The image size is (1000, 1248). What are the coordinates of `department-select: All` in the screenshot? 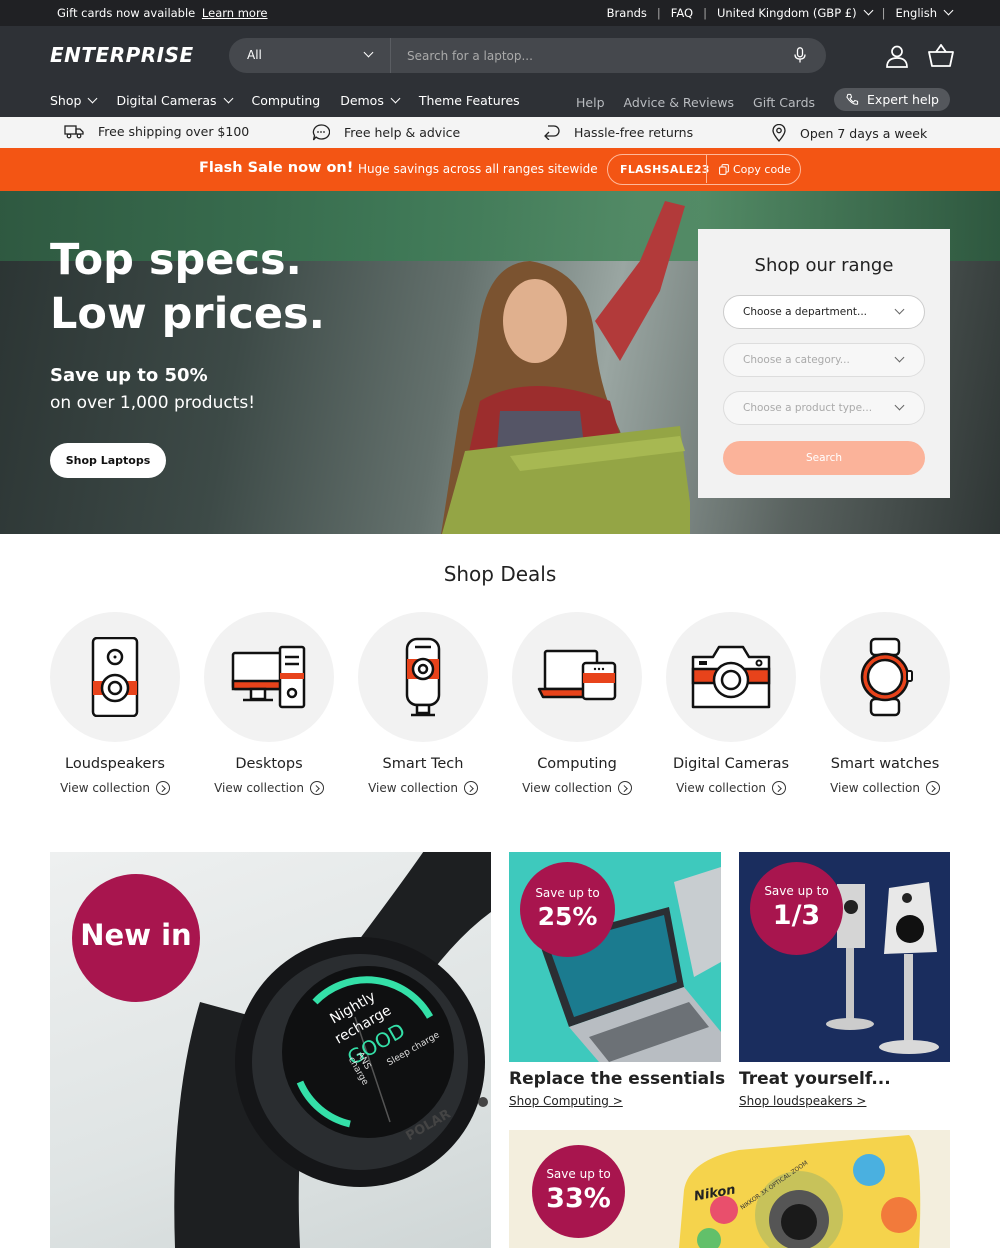 It's located at (310, 55).